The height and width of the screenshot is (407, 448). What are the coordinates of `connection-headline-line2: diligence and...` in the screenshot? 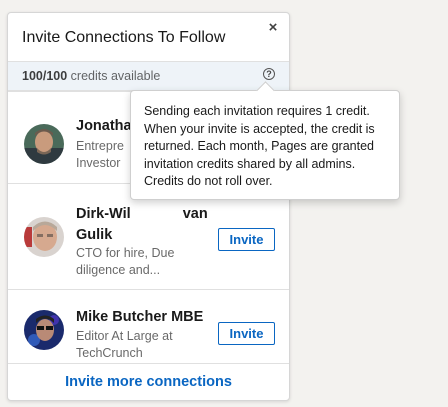 It's located at (118, 270).